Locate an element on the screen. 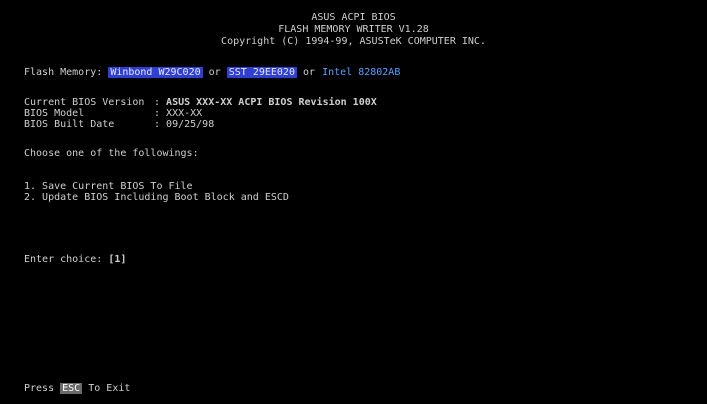 This screenshot has width=707, height=404. choose-prompt: Choose one of the followings: is located at coordinates (111, 153).